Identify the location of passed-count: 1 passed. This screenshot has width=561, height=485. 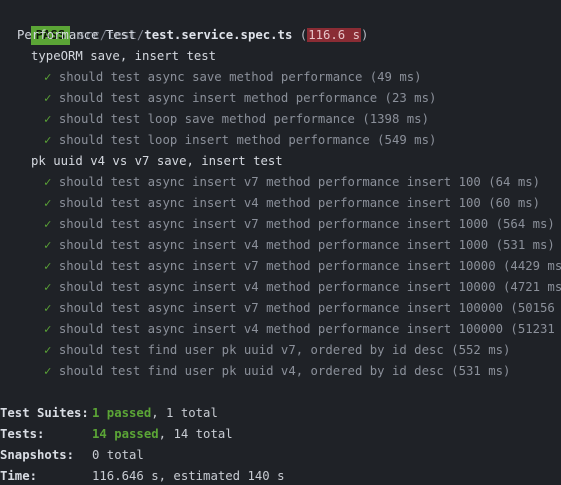
(122, 413).